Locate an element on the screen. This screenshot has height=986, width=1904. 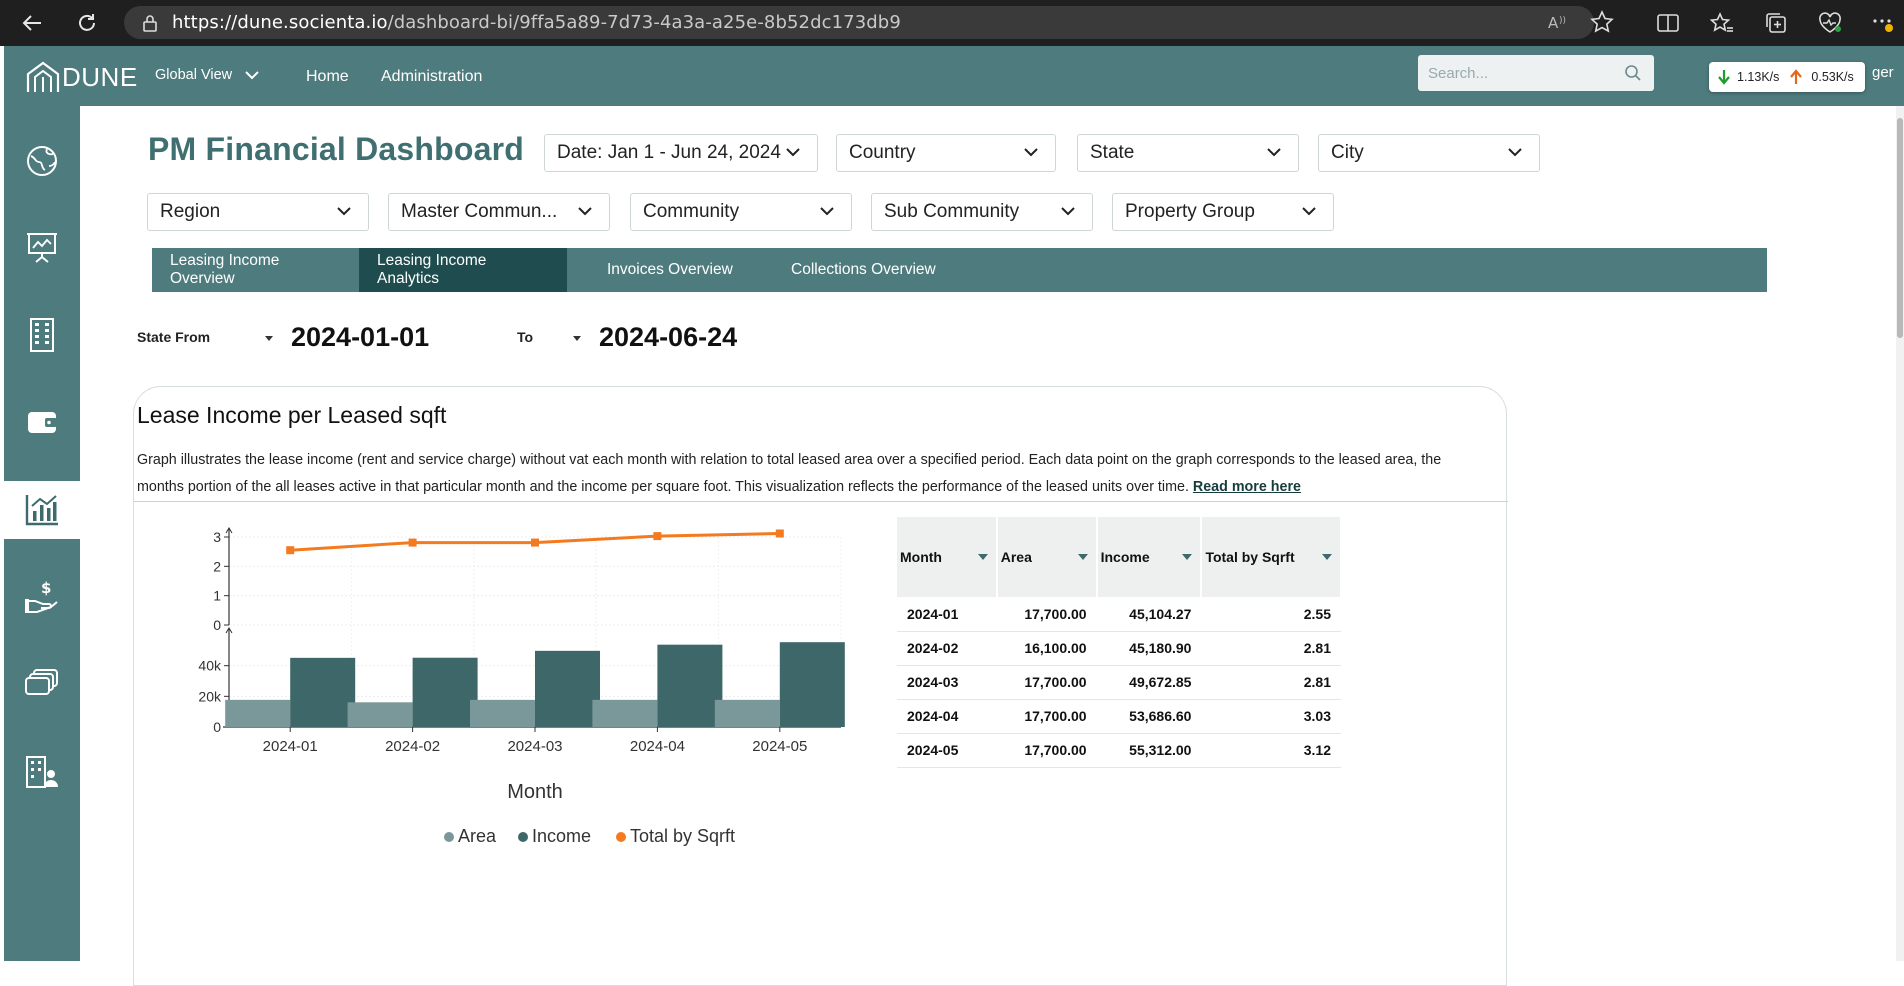
tab-leasing-income-analytics: Leasing Income Analytics is located at coordinates (463, 270).